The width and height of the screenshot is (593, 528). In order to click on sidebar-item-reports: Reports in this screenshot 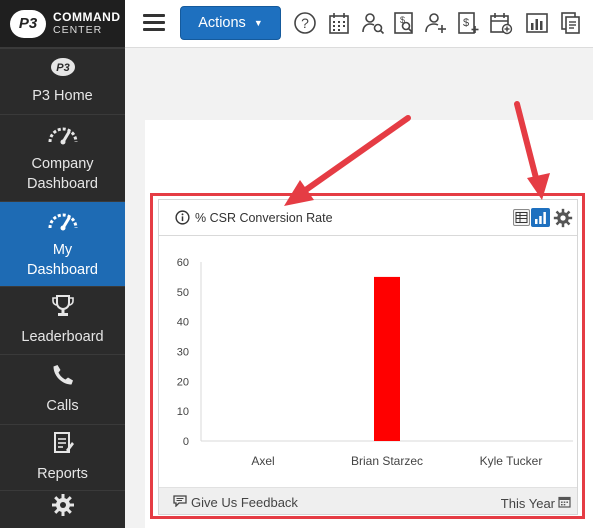, I will do `click(62, 457)`.